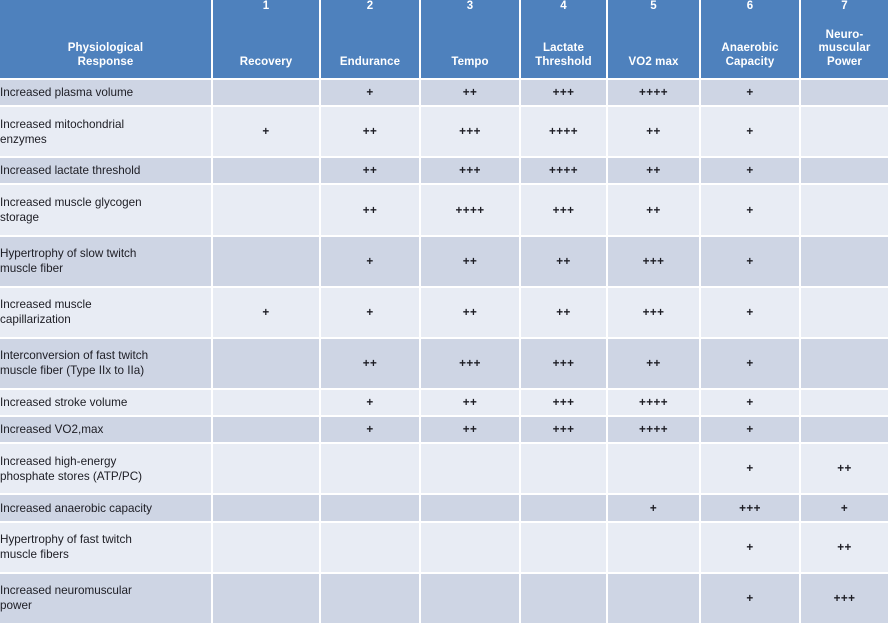  Describe the element at coordinates (370, 6) in the screenshot. I see `column-header-number: 2` at that location.